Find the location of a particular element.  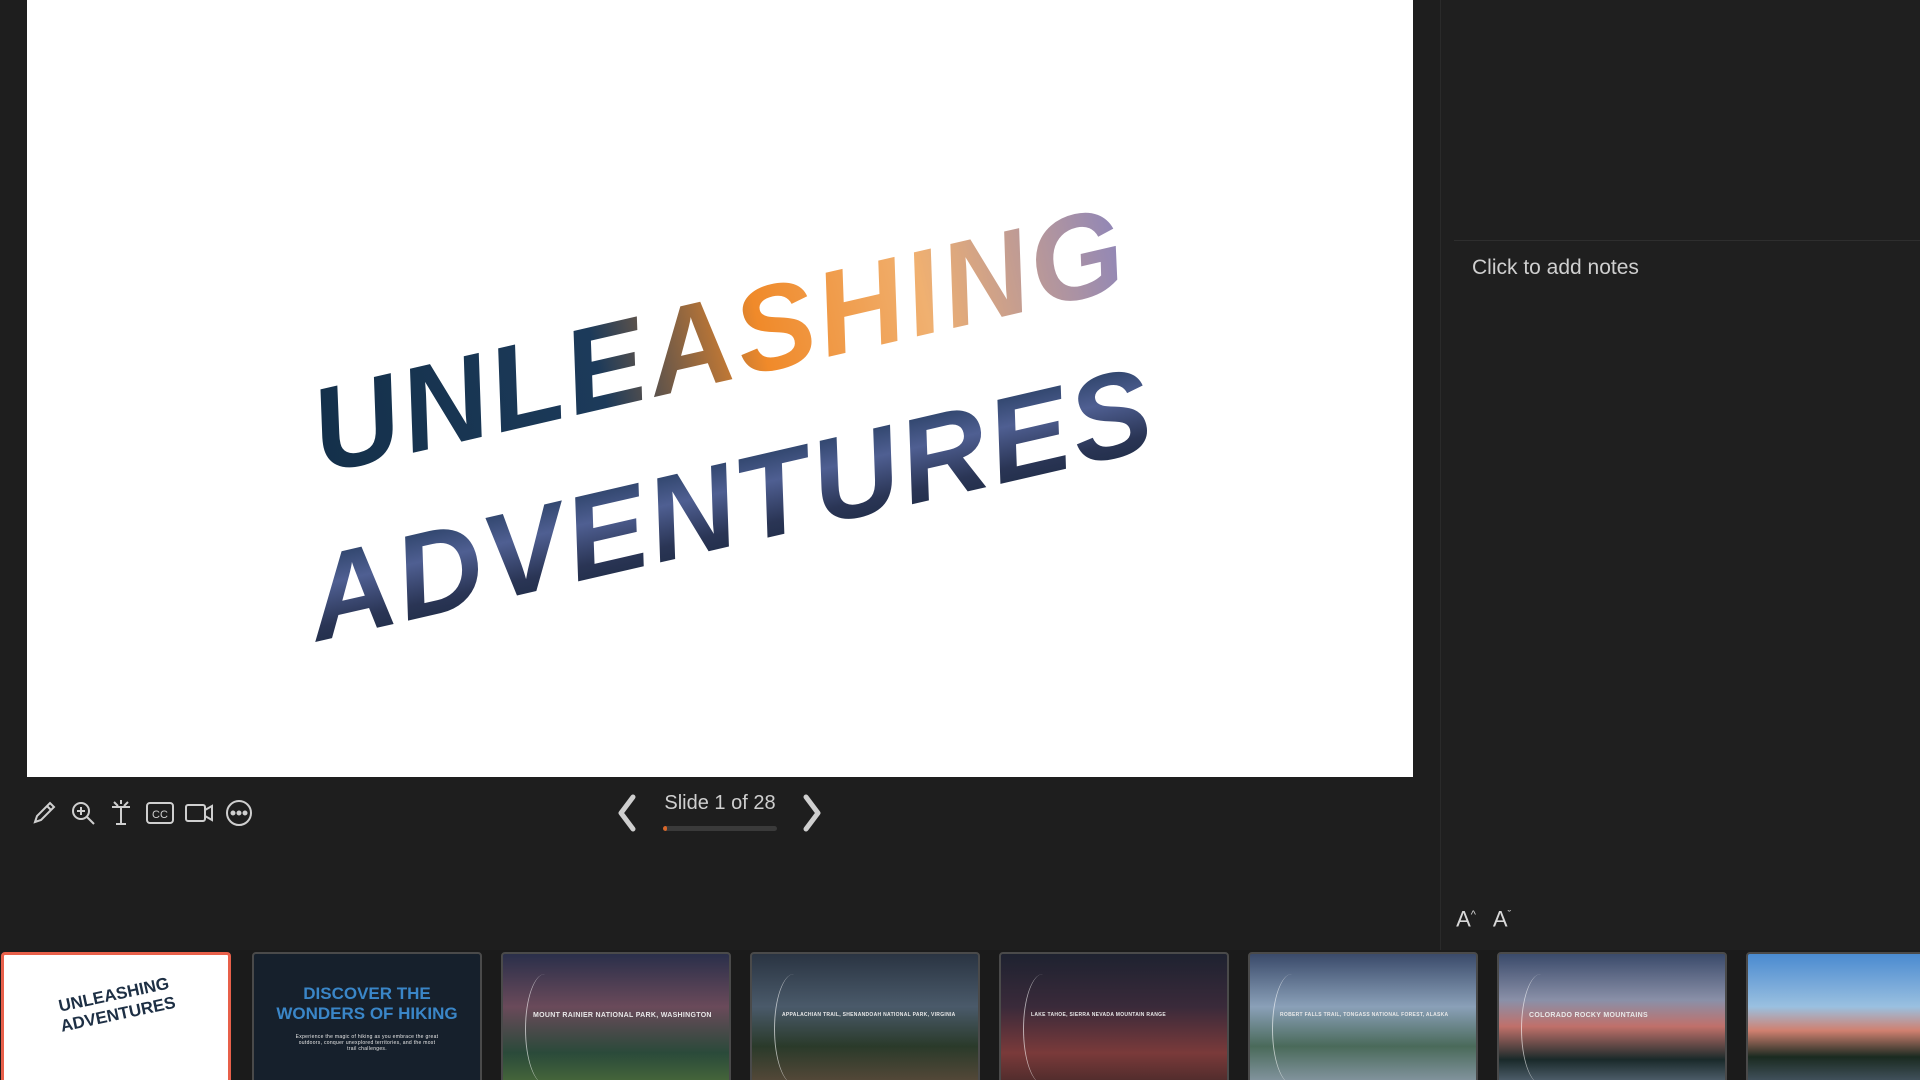

captions-label: CC is located at coordinates (160, 815).